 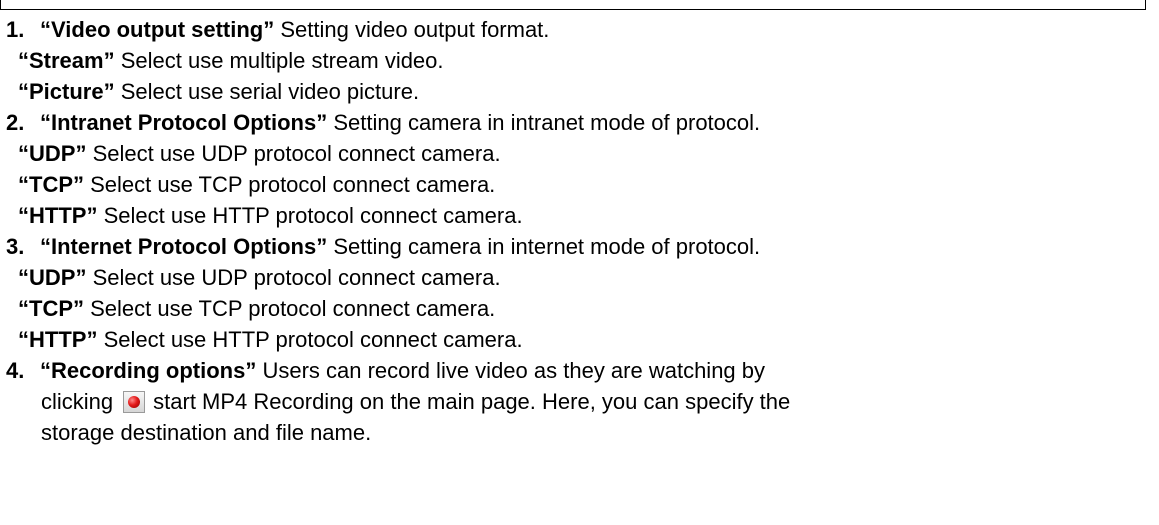 What do you see at coordinates (66, 91) in the screenshot?
I see `option-name: “Picture”` at bounding box center [66, 91].